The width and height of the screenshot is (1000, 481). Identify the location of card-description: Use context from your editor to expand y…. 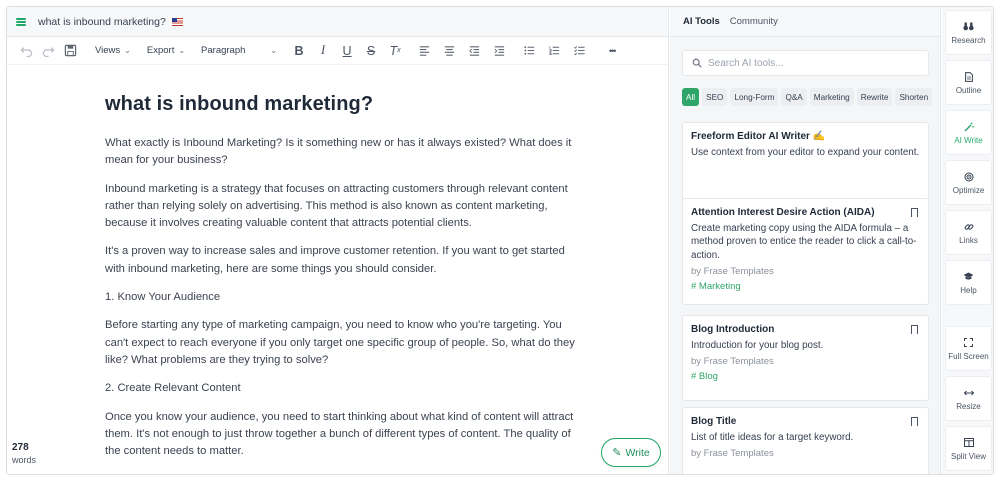
(805, 152).